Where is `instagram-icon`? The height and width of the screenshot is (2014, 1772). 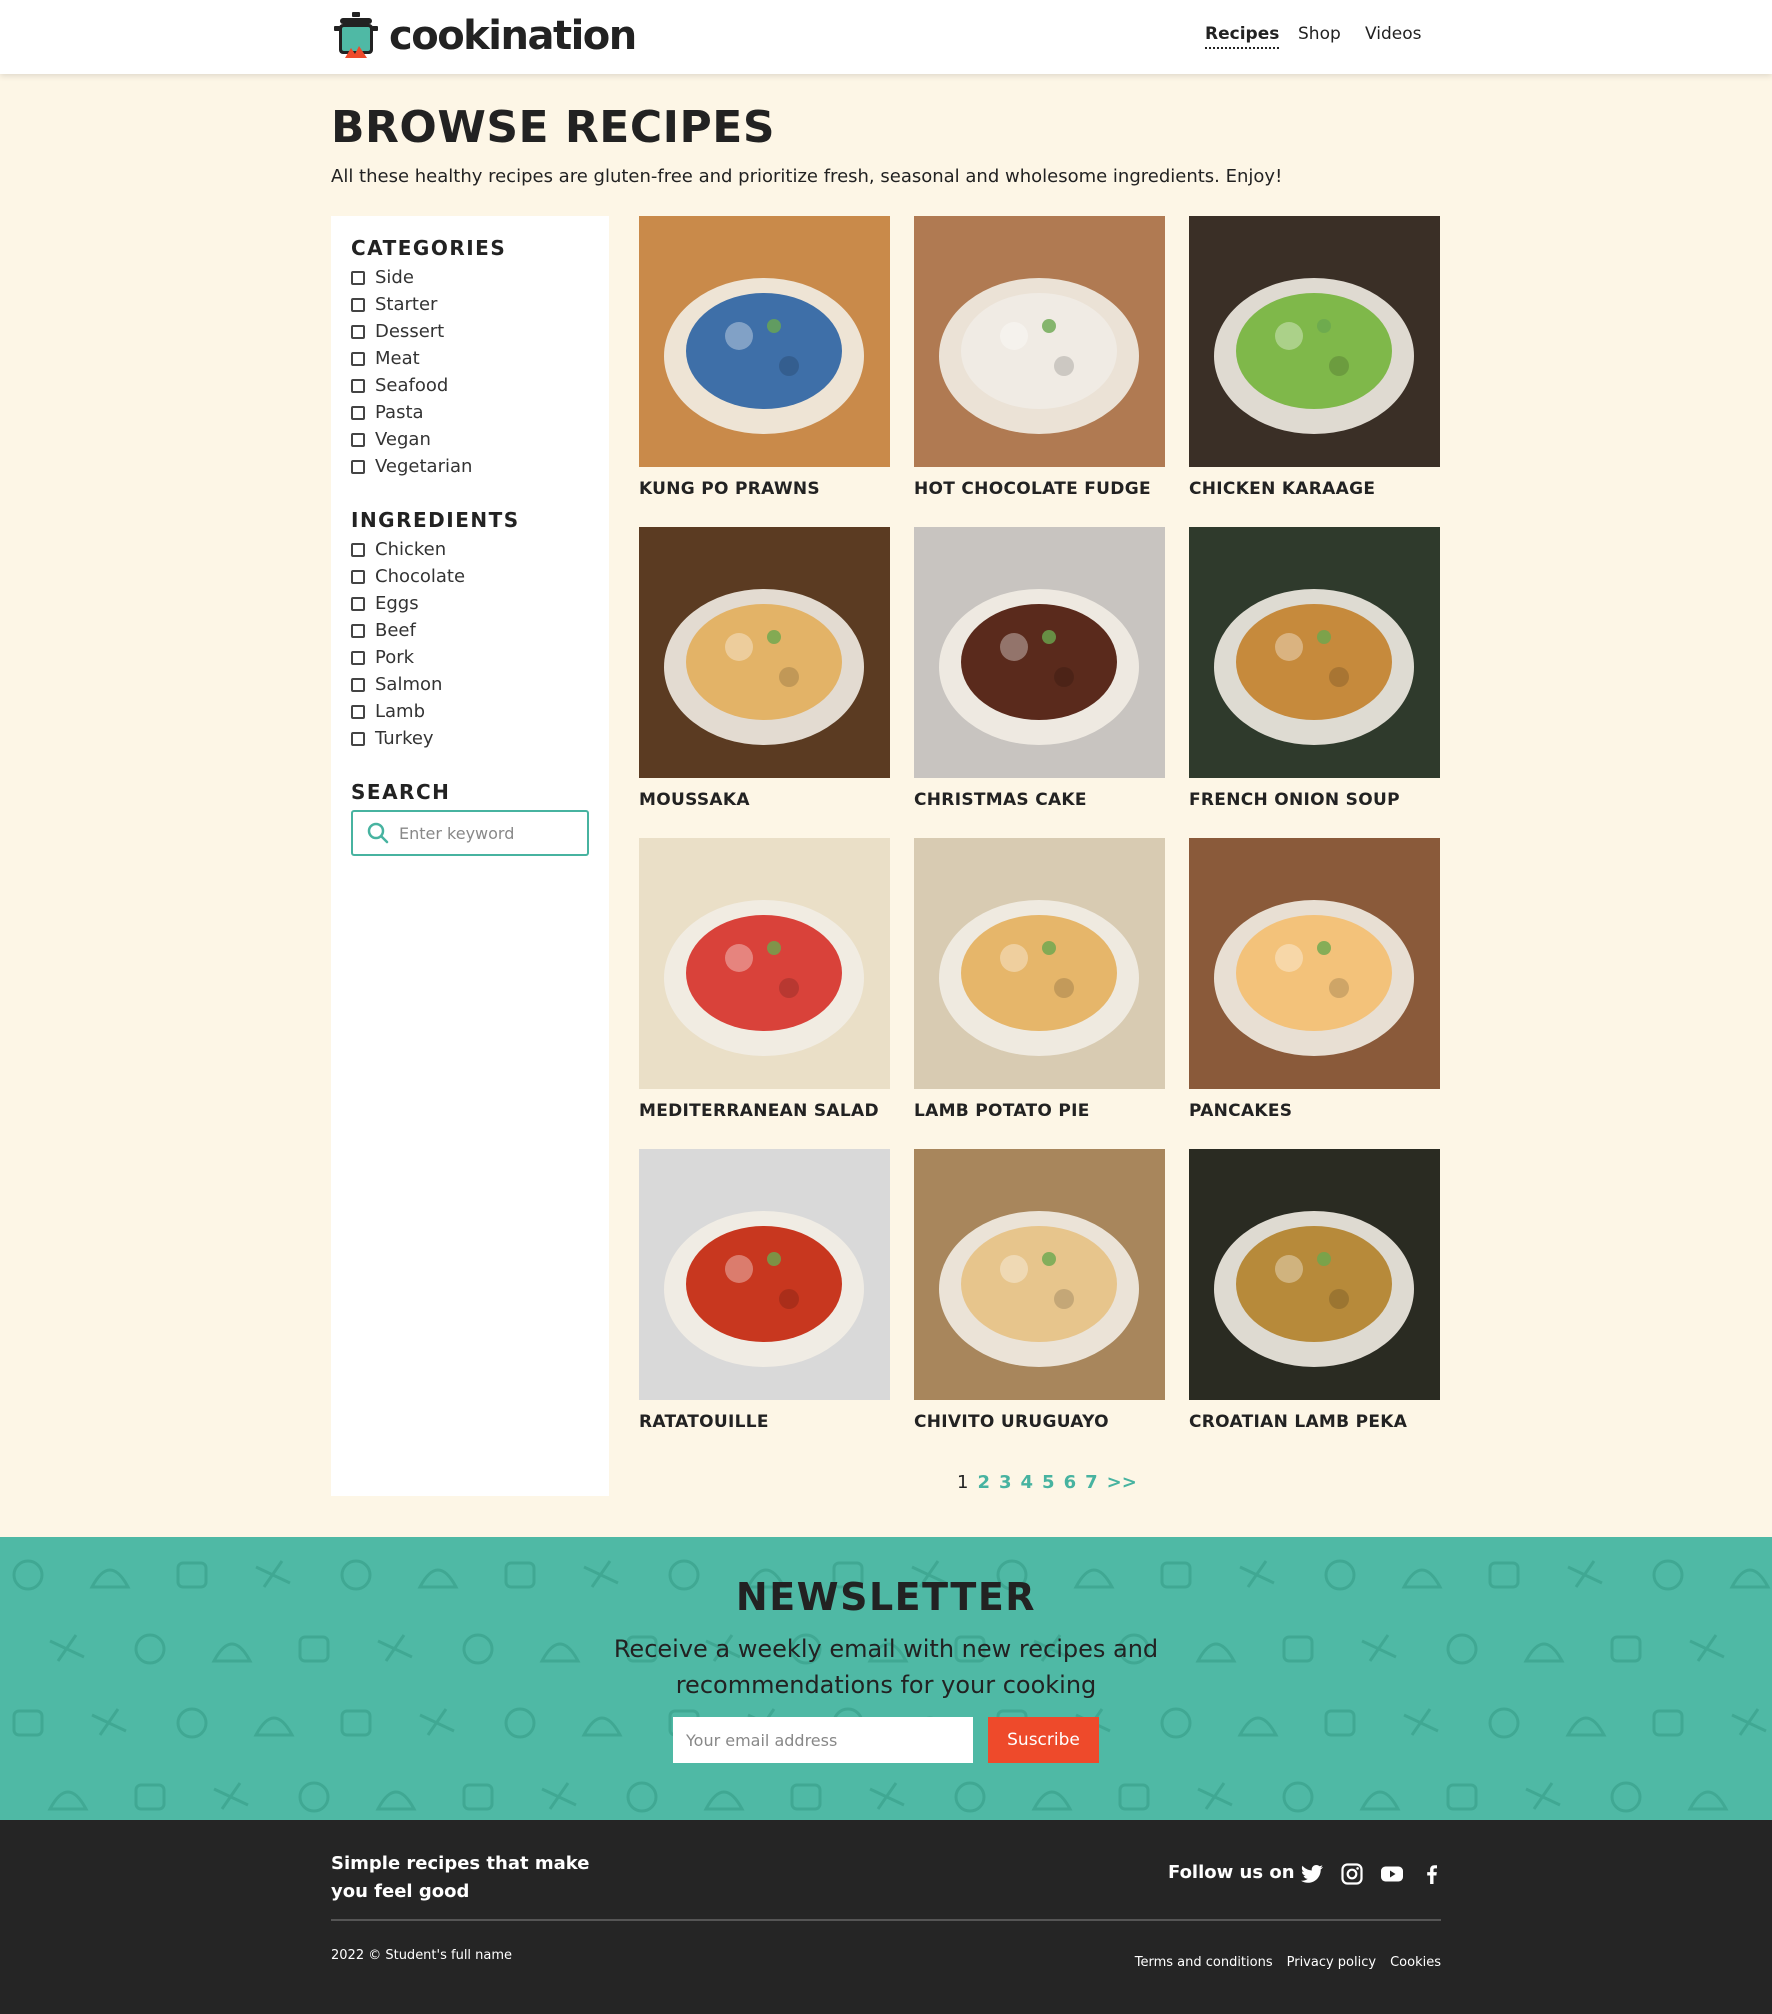 instagram-icon is located at coordinates (1352, 1874).